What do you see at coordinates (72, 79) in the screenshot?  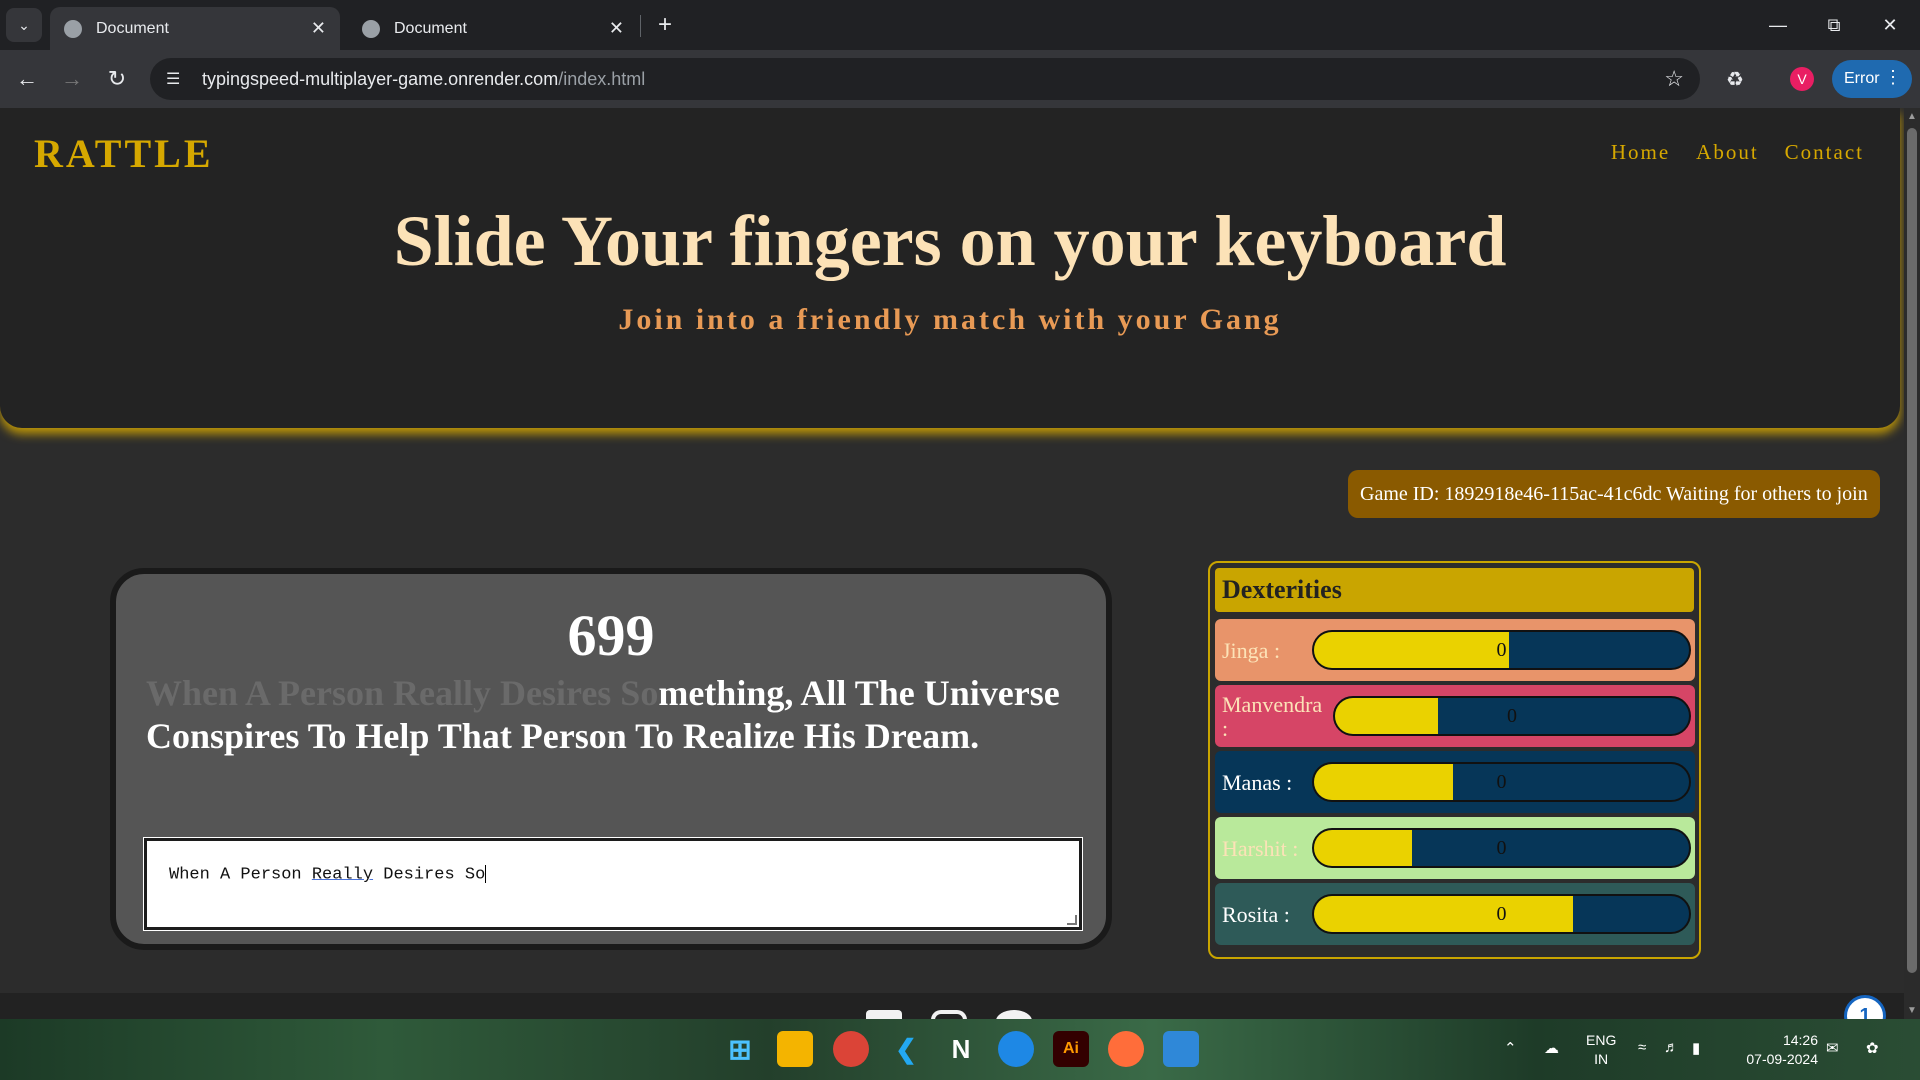 I see `forward-button: →` at bounding box center [72, 79].